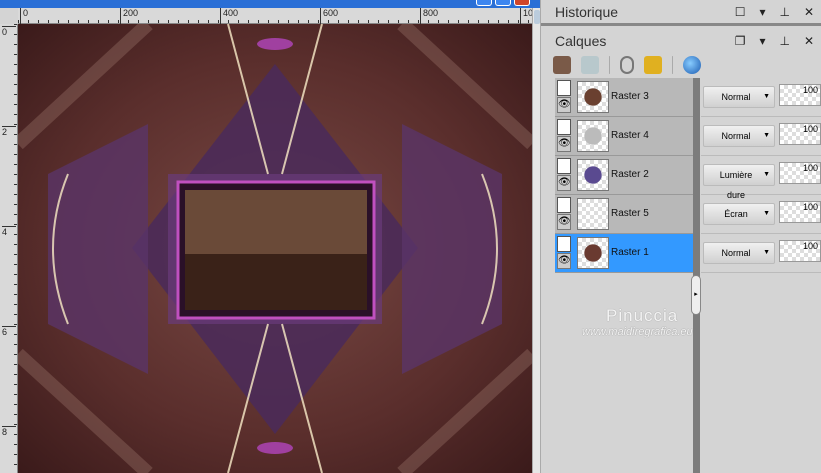 The width and height of the screenshot is (821, 473). What do you see at coordinates (681, 41) in the screenshot?
I see `layers-panel-header: Calques ❐ ▾ ⊥ ✕` at bounding box center [681, 41].